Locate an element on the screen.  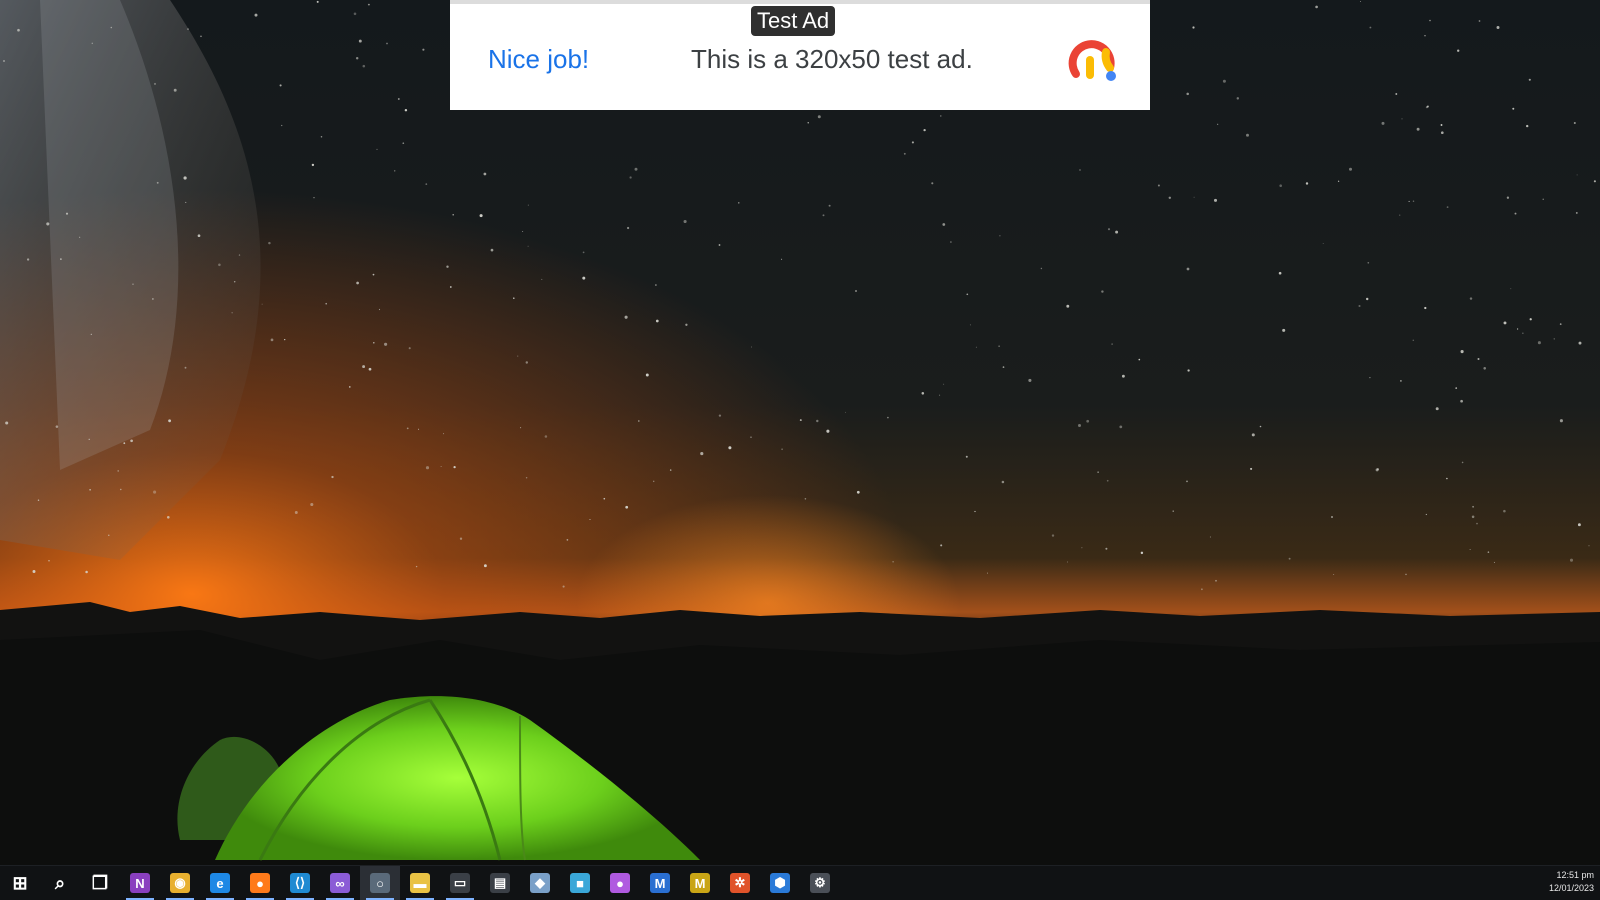
taskbar-chrome-button: ◉ is located at coordinates (180, 883).